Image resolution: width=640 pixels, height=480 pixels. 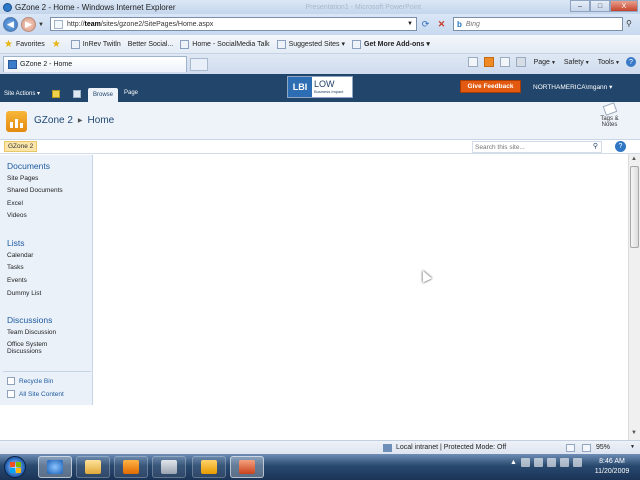 I want to click on protected-mode-icon, so click(x=570, y=448).